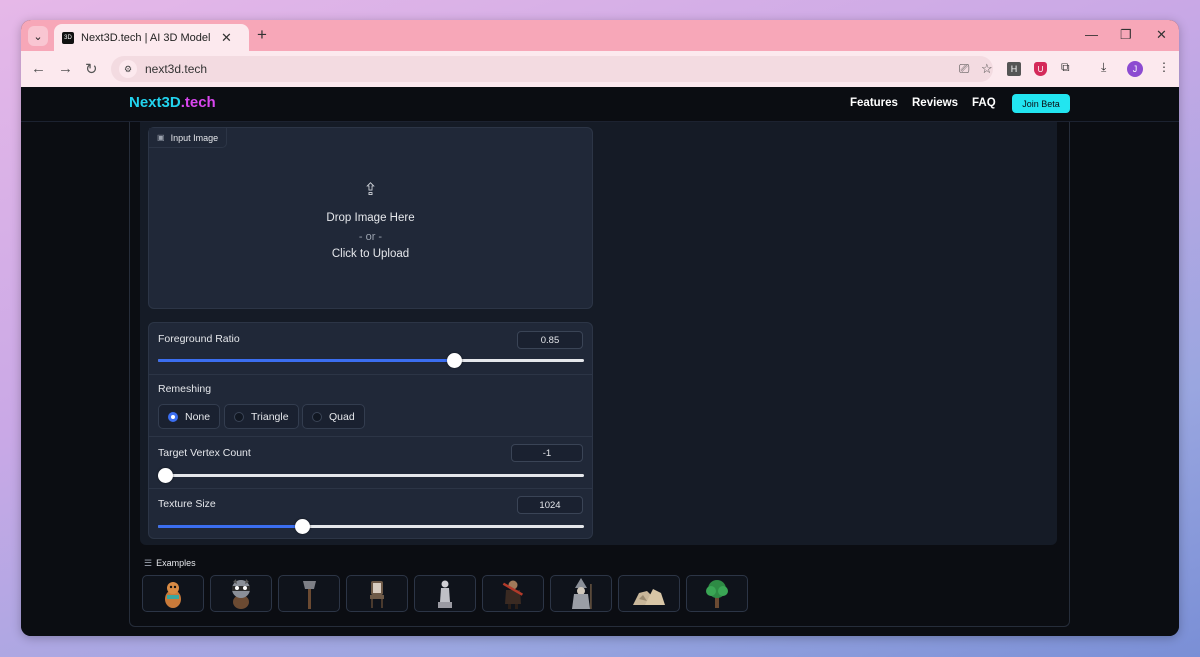 This screenshot has width=1200, height=657. What do you see at coordinates (1041, 103) in the screenshot?
I see `join-beta-button: Join Beta` at bounding box center [1041, 103].